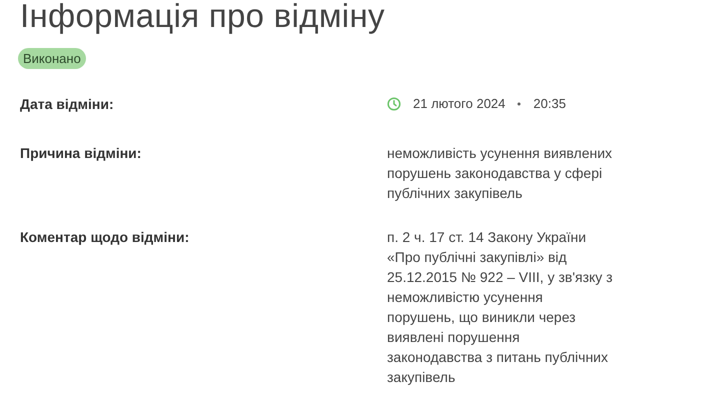 The image size is (725, 401). I want to click on row-label: Дата відміни:, so click(67, 104).